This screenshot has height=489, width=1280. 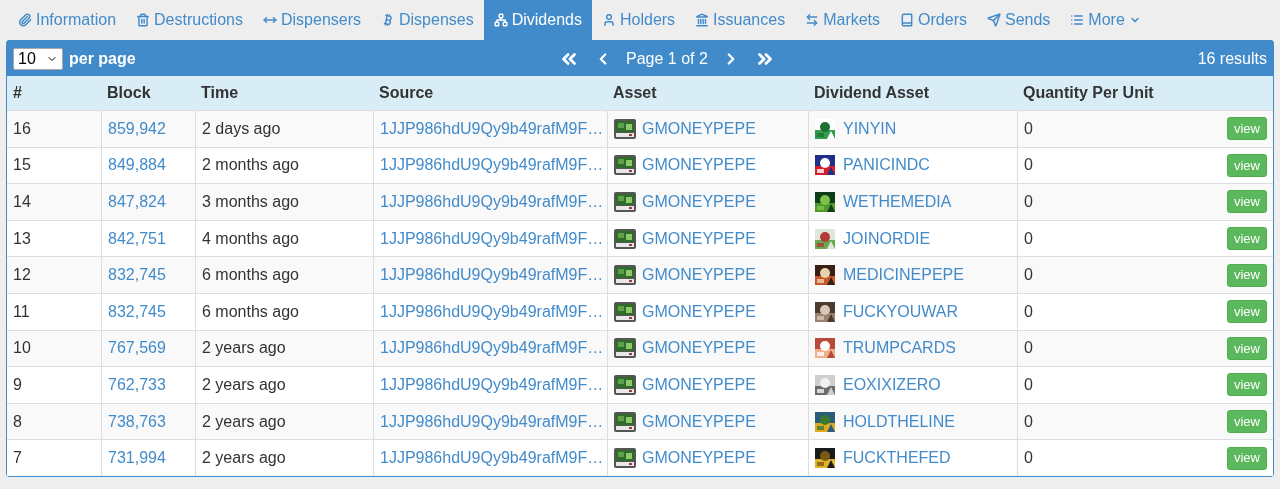 I want to click on table-cell-text: 15, so click(x=22, y=165).